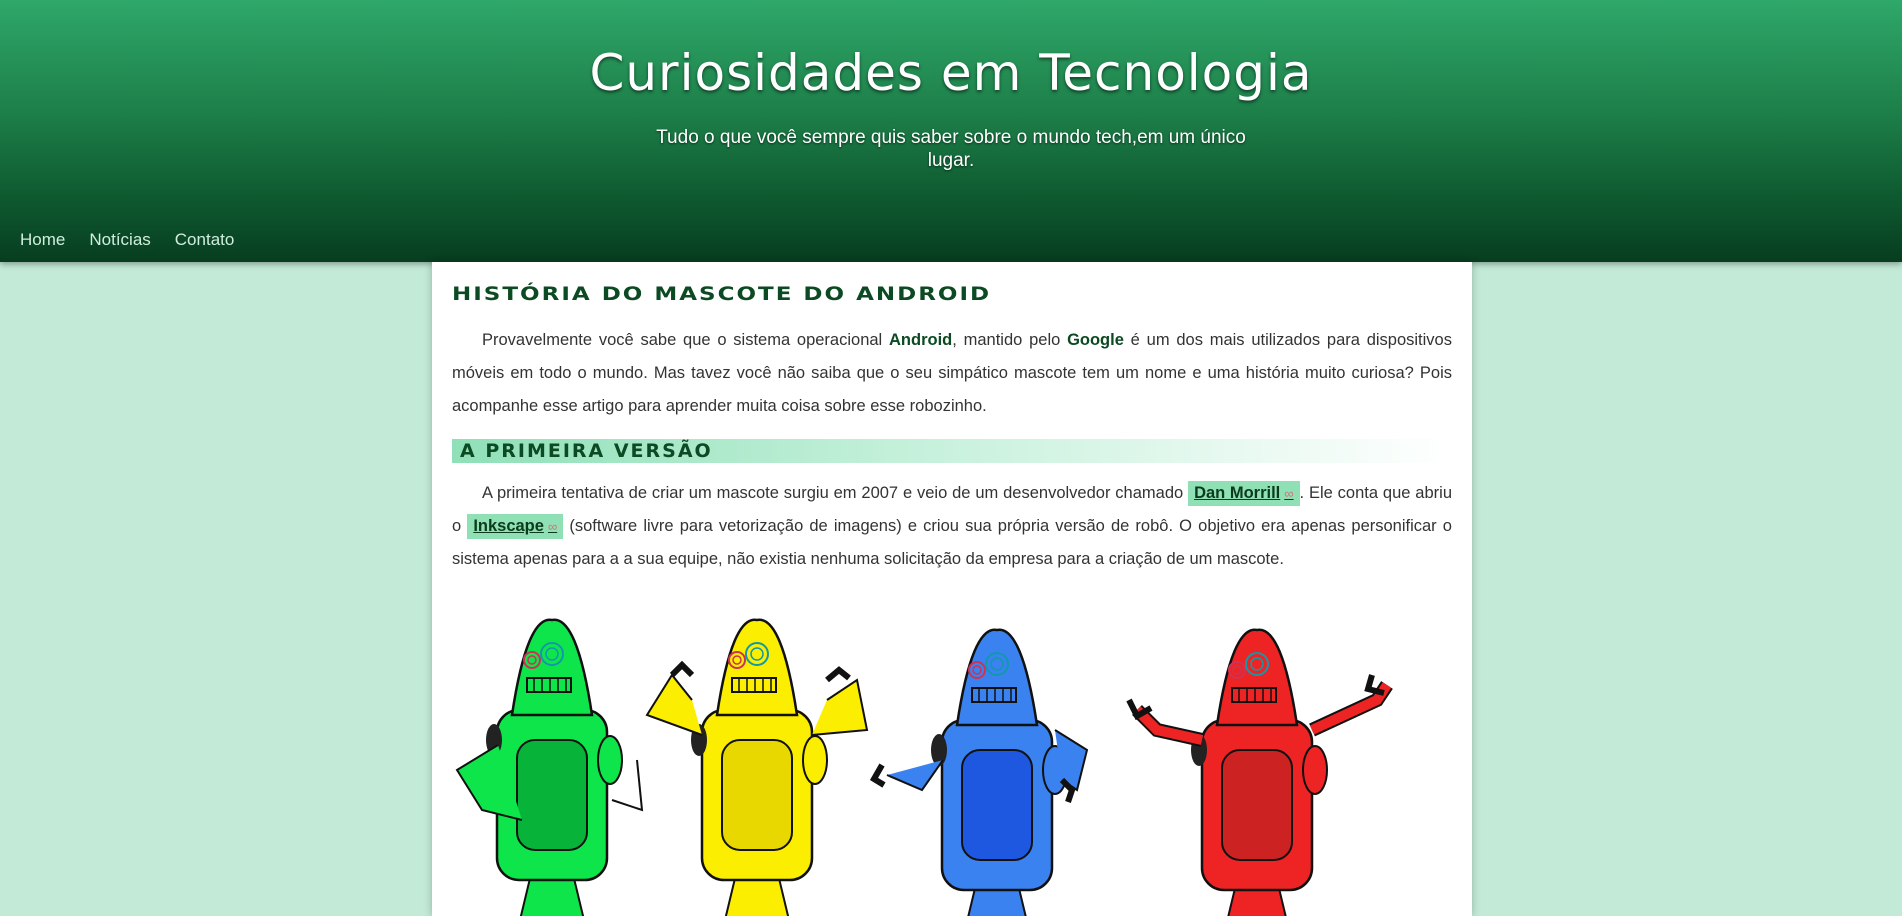  Describe the element at coordinates (1237, 493) in the screenshot. I see `dan-morrill-label: Dan Morrill` at that location.